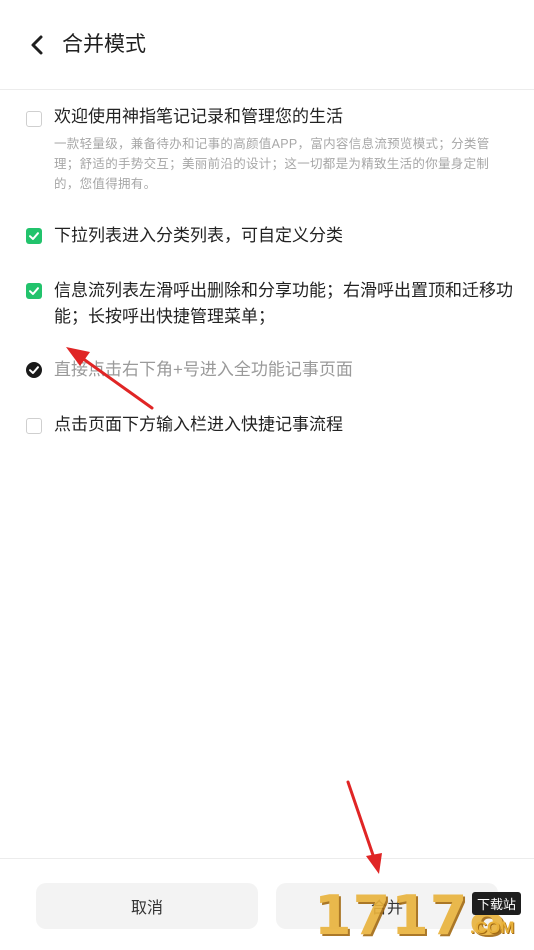  I want to click on page-title: 合并模式, so click(104, 44).